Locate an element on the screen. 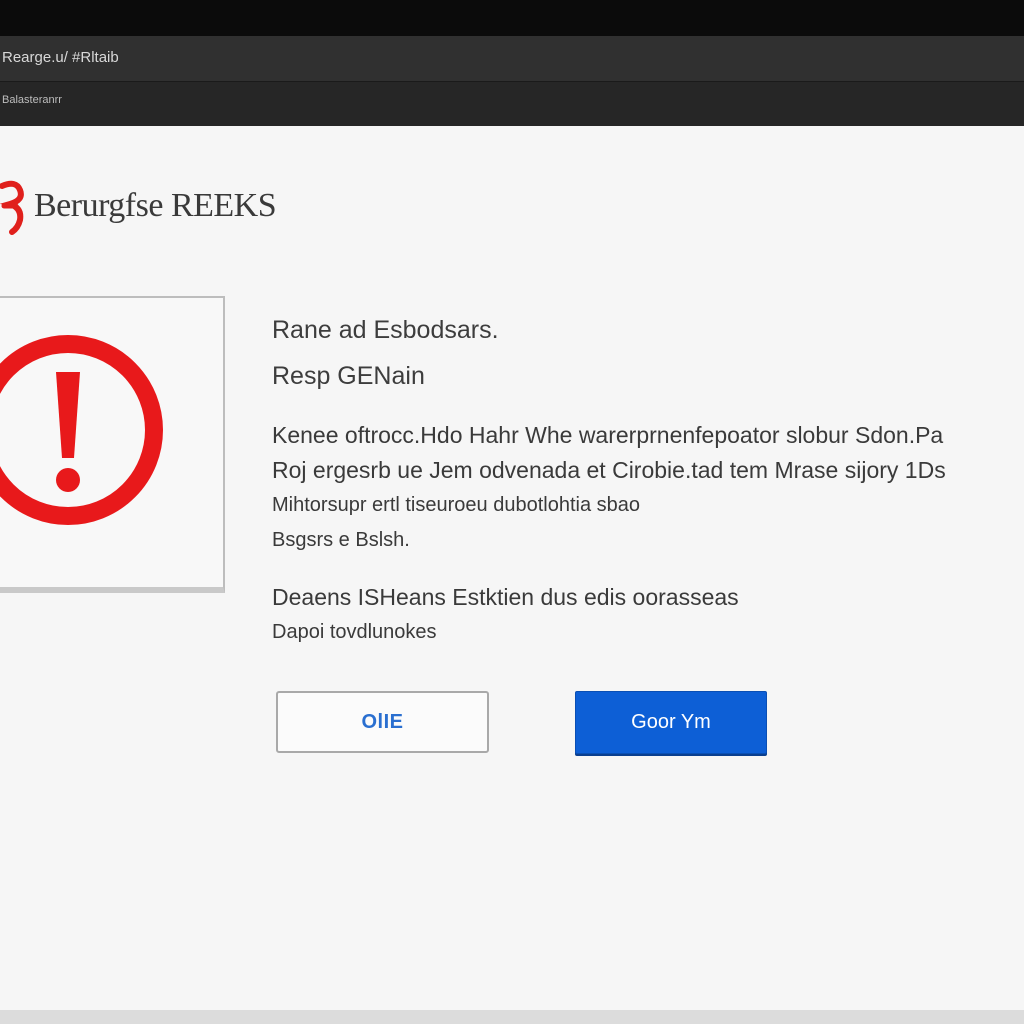  alert-icon-panel is located at coordinates (112, 444).